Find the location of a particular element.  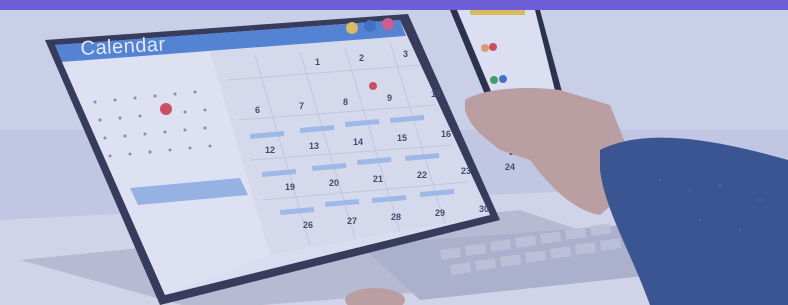

calendar-date-number: 19 is located at coordinates (290, 187).